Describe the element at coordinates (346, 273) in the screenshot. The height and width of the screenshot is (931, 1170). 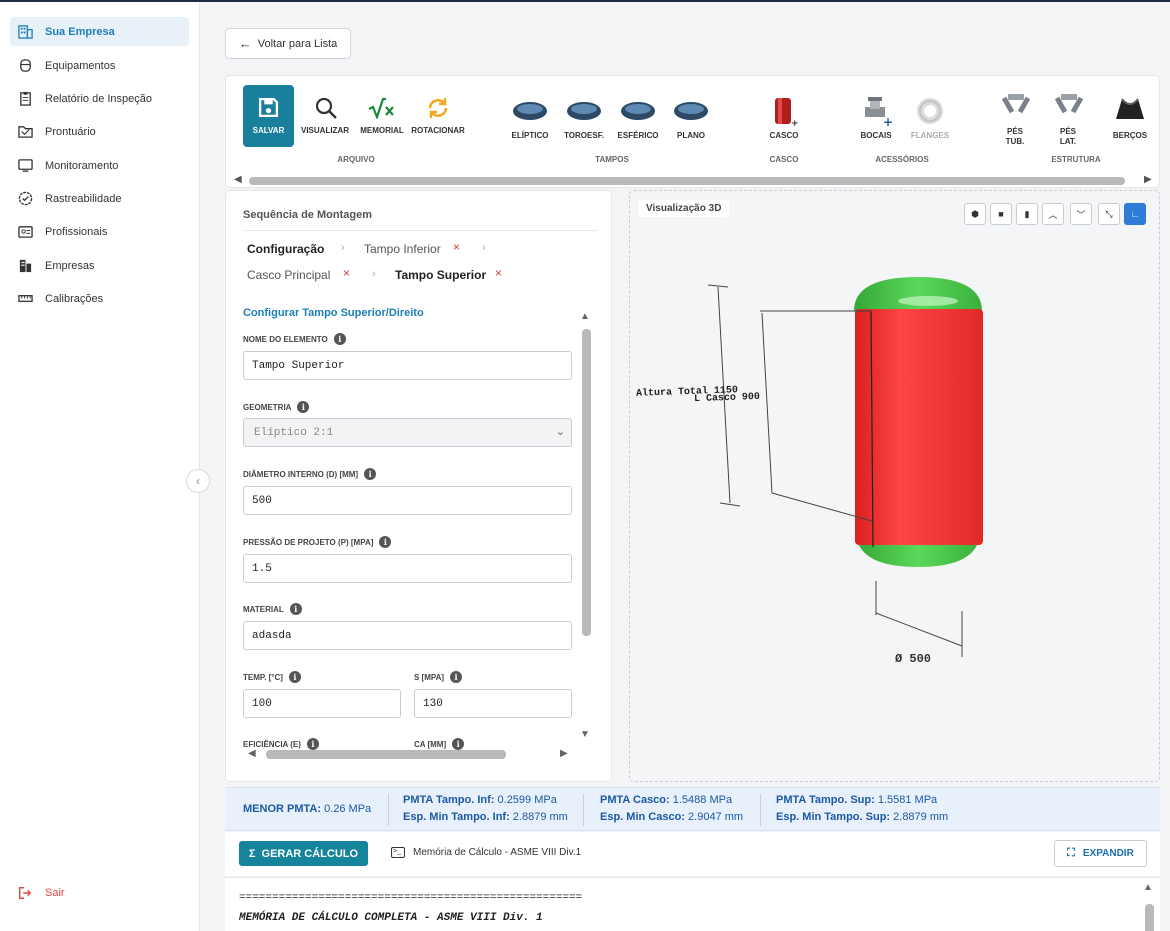
I see `remove-shell-icon: ×` at that location.